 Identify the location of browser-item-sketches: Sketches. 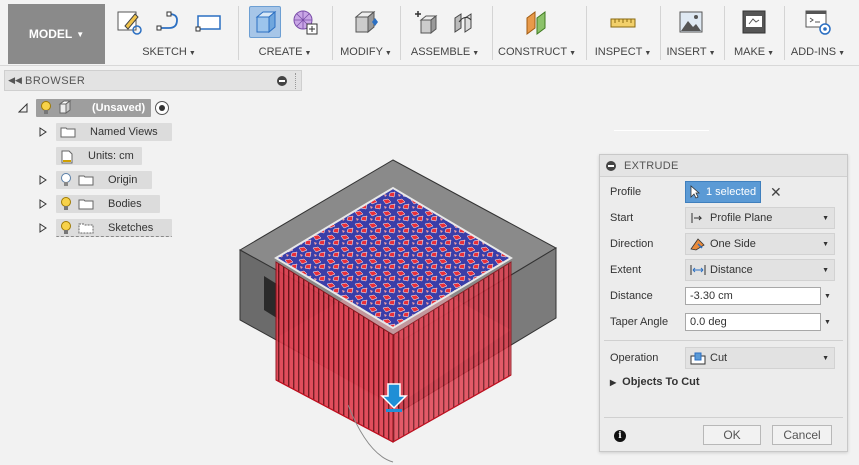
(105, 228).